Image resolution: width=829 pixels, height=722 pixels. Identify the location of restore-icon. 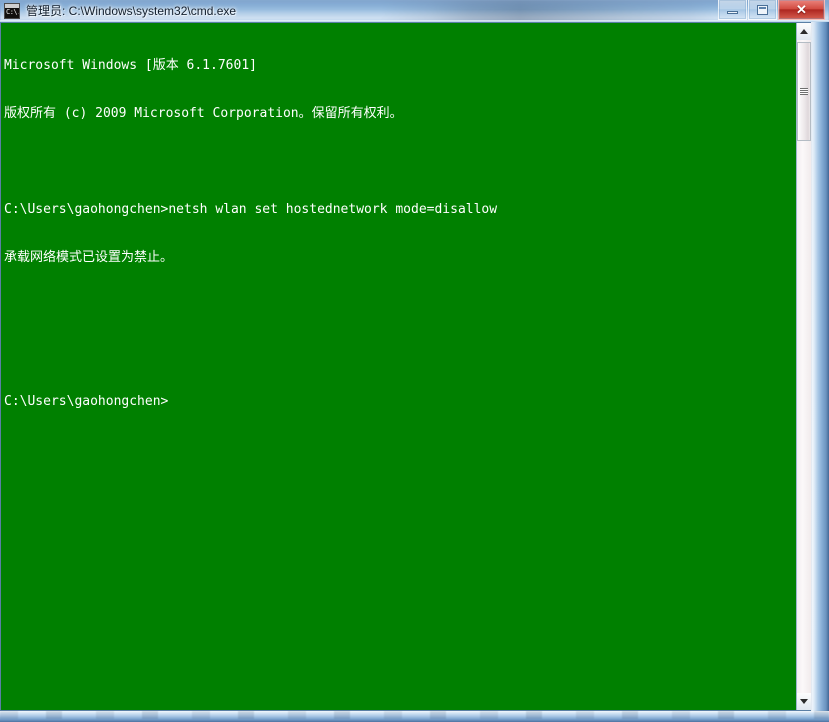
(762, 9).